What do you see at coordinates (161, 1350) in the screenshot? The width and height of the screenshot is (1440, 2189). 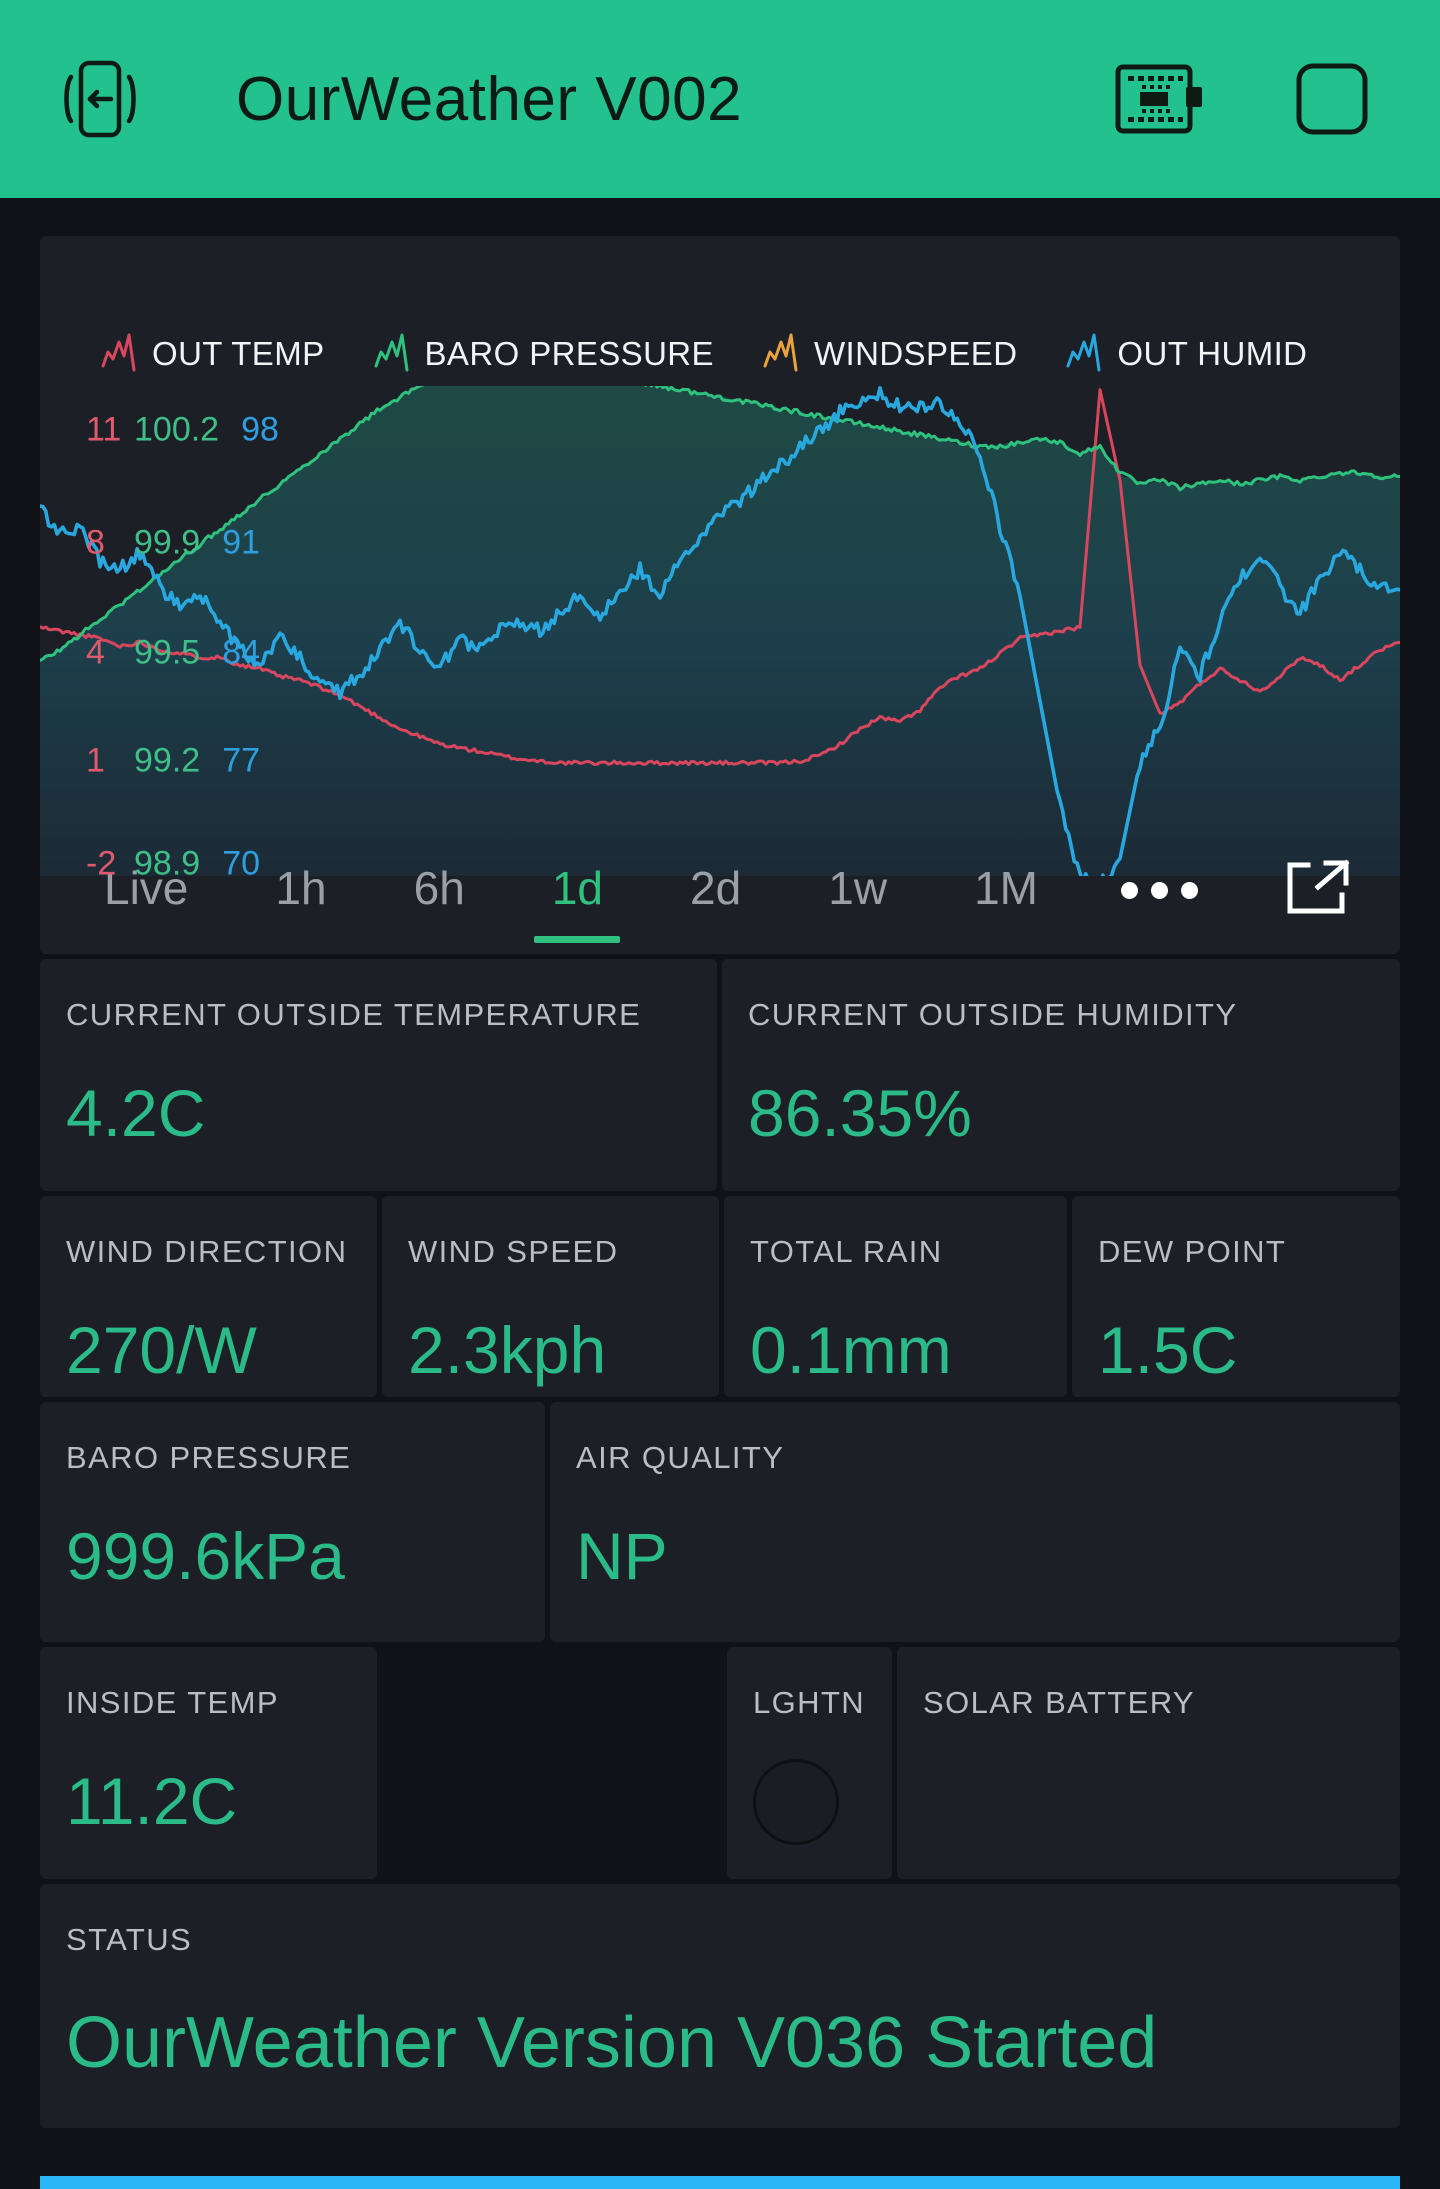 I see `card-value: 270/W` at bounding box center [161, 1350].